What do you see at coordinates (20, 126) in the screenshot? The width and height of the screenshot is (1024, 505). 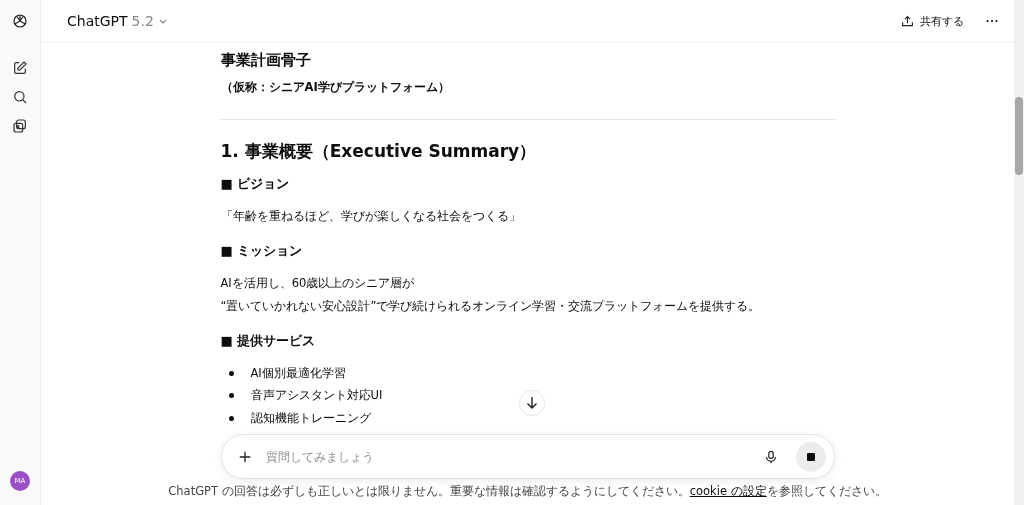 I see `images-icon` at bounding box center [20, 126].